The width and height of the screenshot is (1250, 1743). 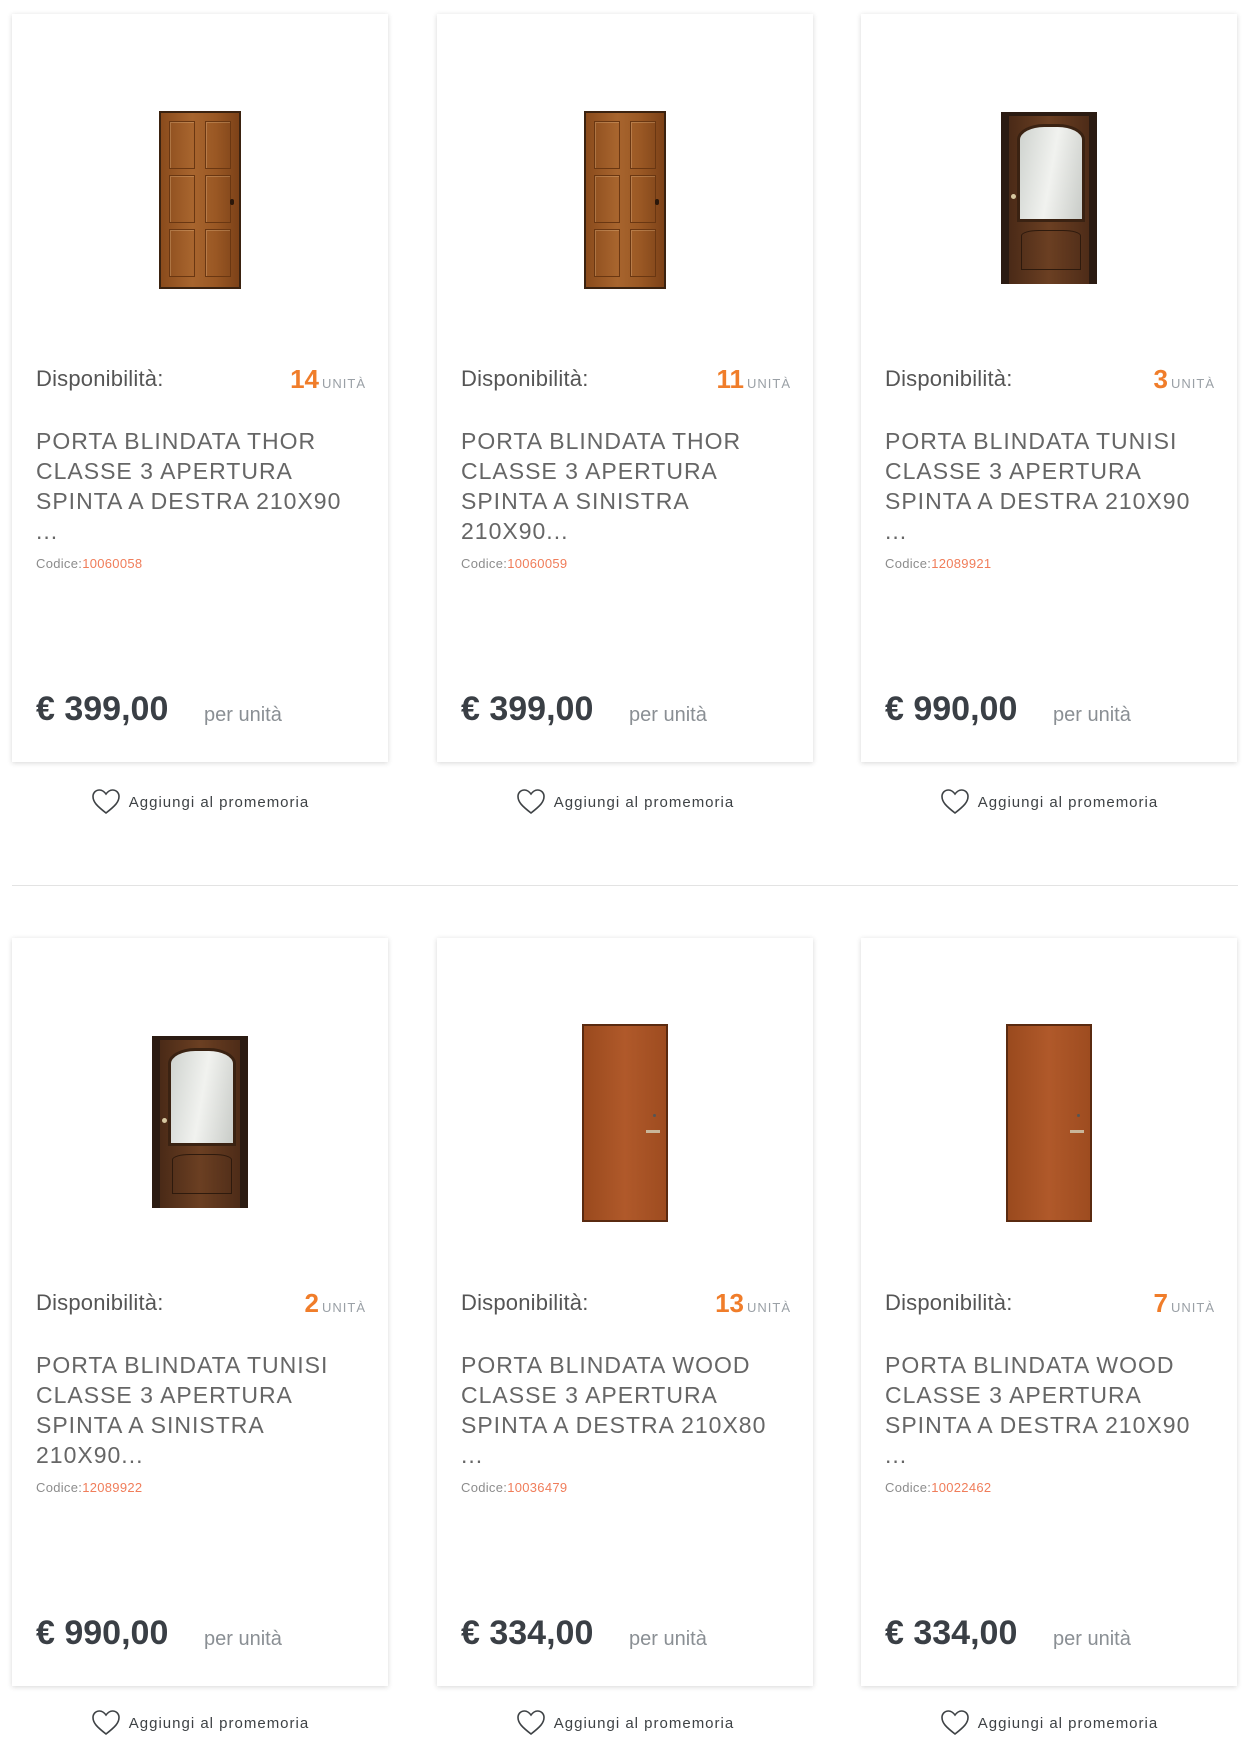 I want to click on code-value: 10060059, so click(x=537, y=563).